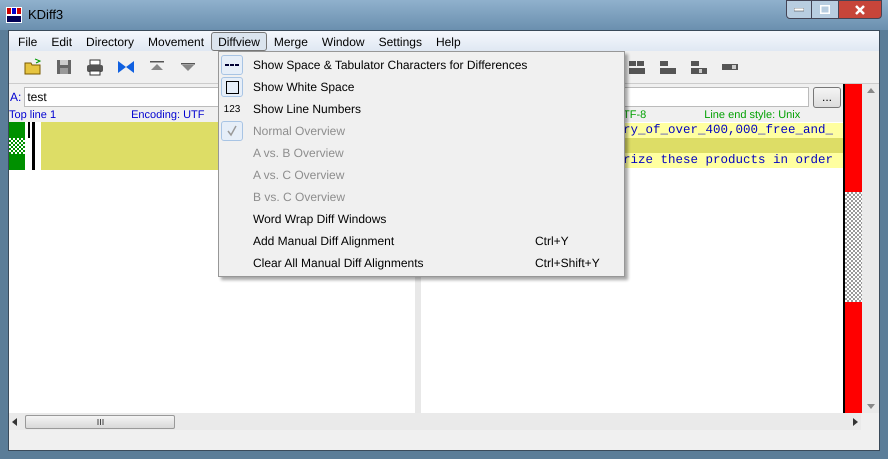 The height and width of the screenshot is (459, 888). I want to click on window-title: KDiff3, so click(46, 15).